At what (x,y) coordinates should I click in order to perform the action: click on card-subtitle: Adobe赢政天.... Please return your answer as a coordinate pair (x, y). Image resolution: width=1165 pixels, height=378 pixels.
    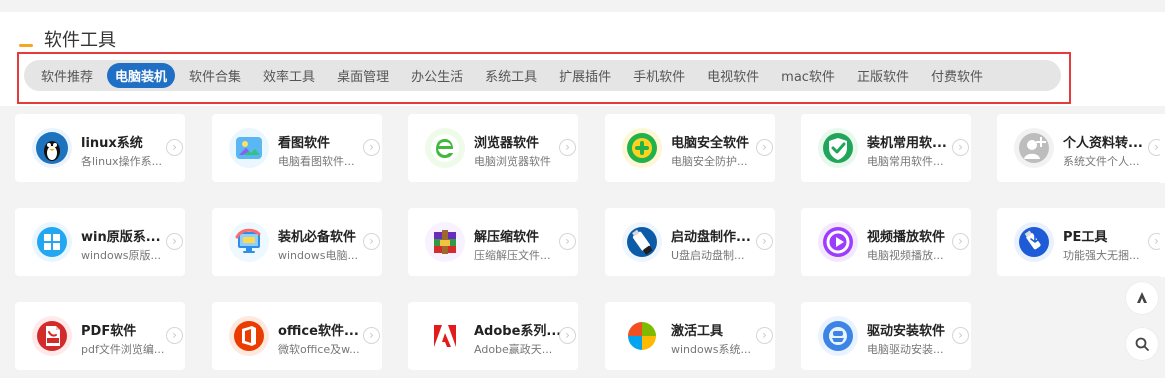
    Looking at the image, I should click on (513, 349).